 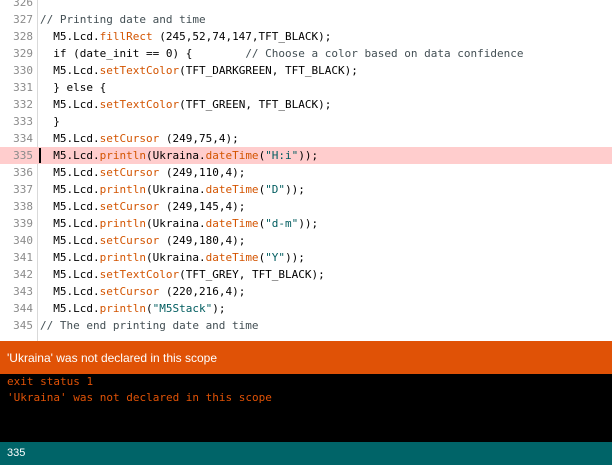 What do you see at coordinates (306, 308) in the screenshot?
I see `code-line: 344 M5.Lcd.println("M5Stack");` at bounding box center [306, 308].